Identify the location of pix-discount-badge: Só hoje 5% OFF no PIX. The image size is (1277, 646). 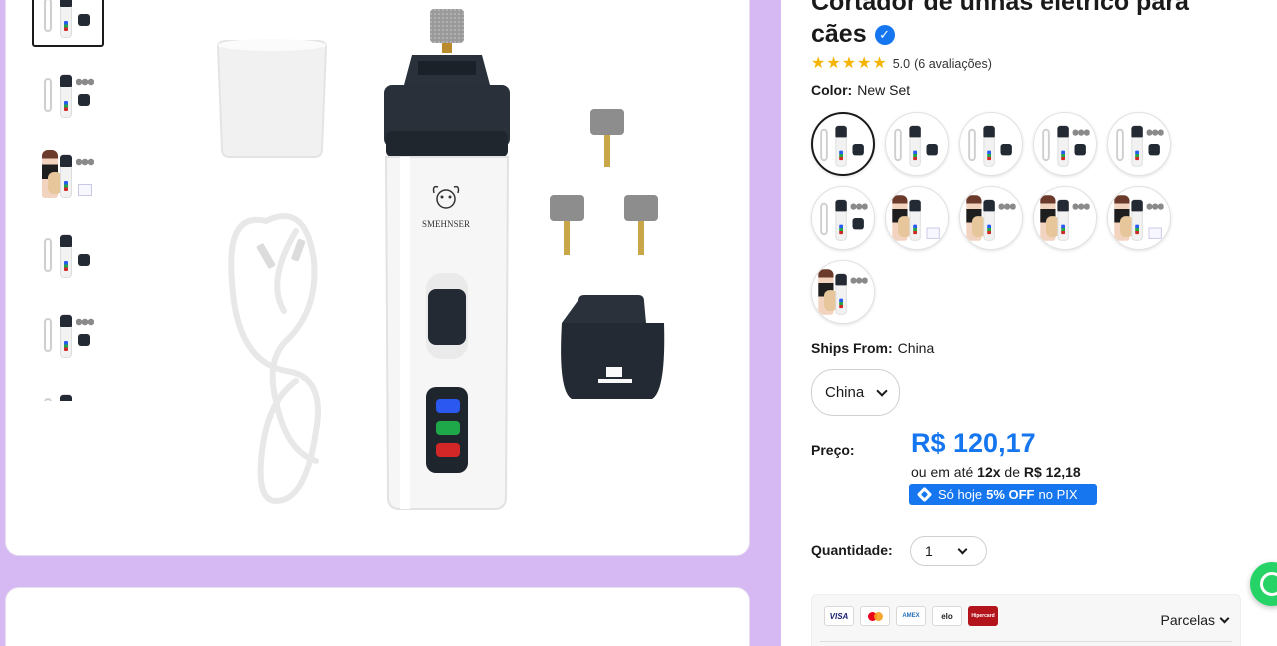
(1003, 494).